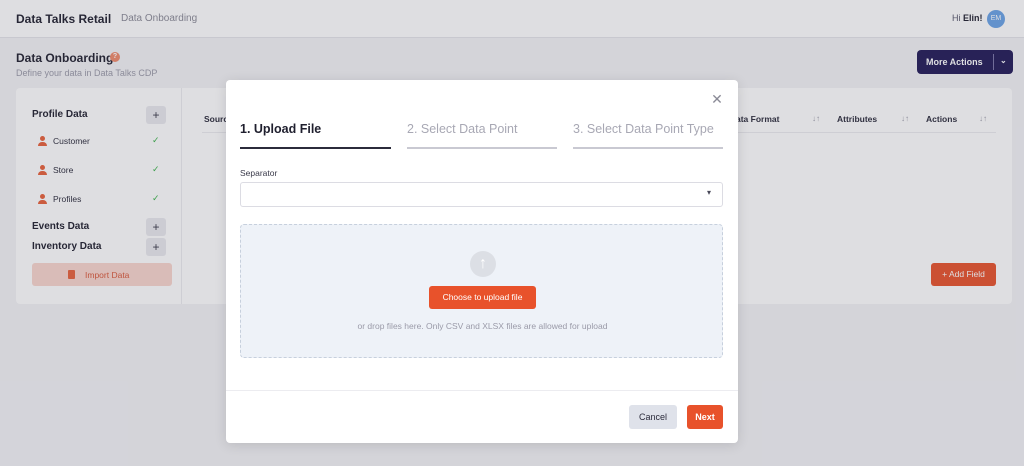  I want to click on upload-arrow-icon: ↑, so click(483, 264).